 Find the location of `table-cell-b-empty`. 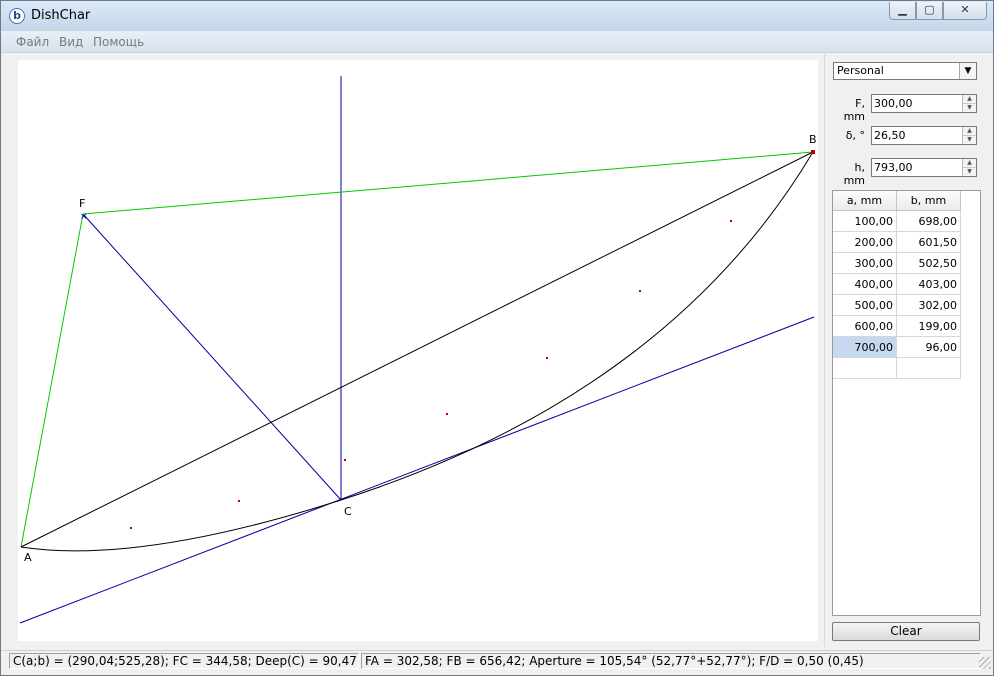

table-cell-b-empty is located at coordinates (929, 368).